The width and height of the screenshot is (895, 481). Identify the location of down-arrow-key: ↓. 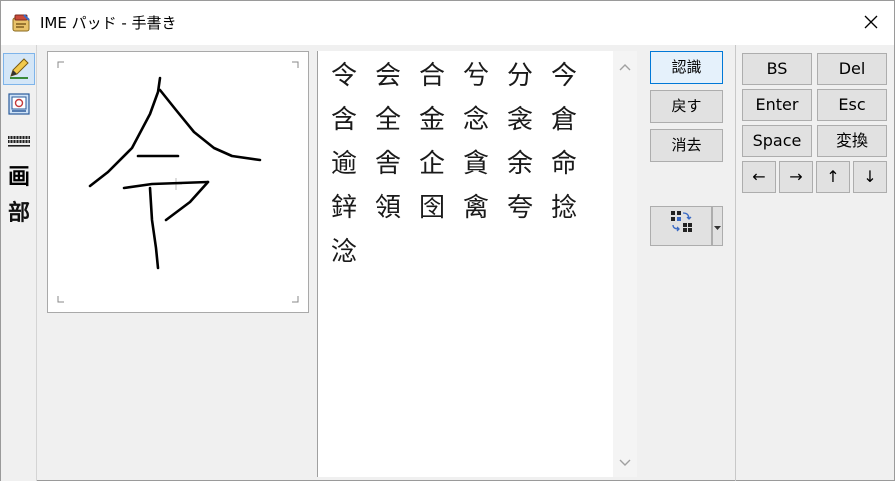
(870, 177).